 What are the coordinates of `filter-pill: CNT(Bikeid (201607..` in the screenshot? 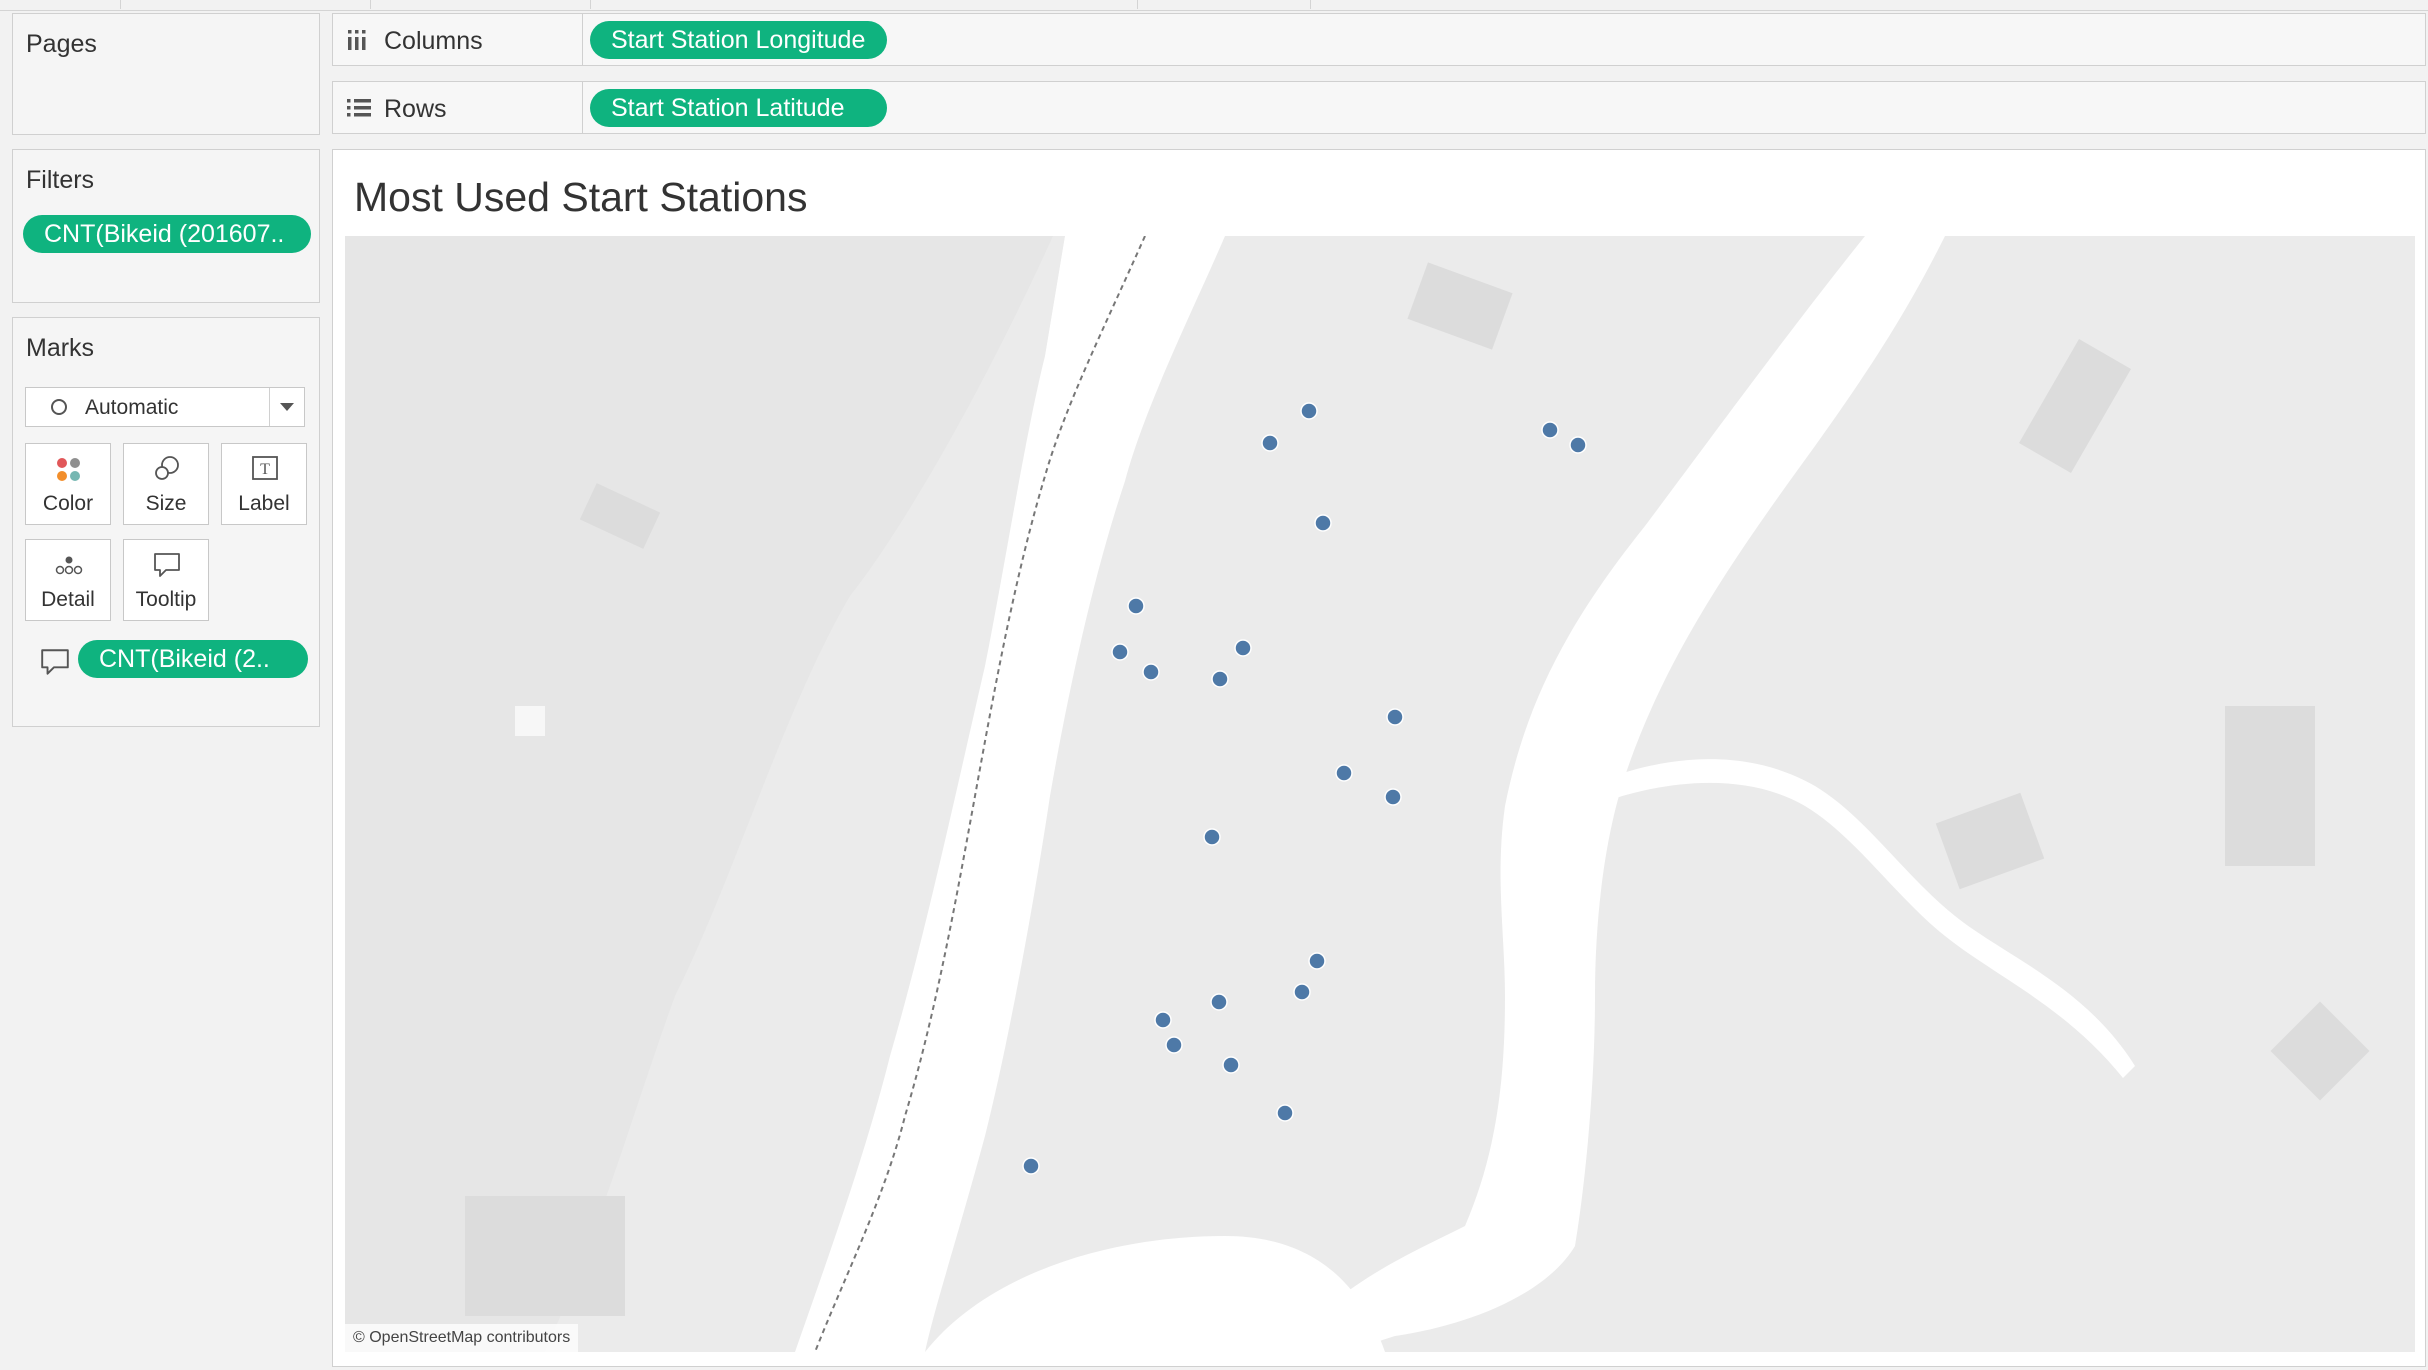 It's located at (167, 234).